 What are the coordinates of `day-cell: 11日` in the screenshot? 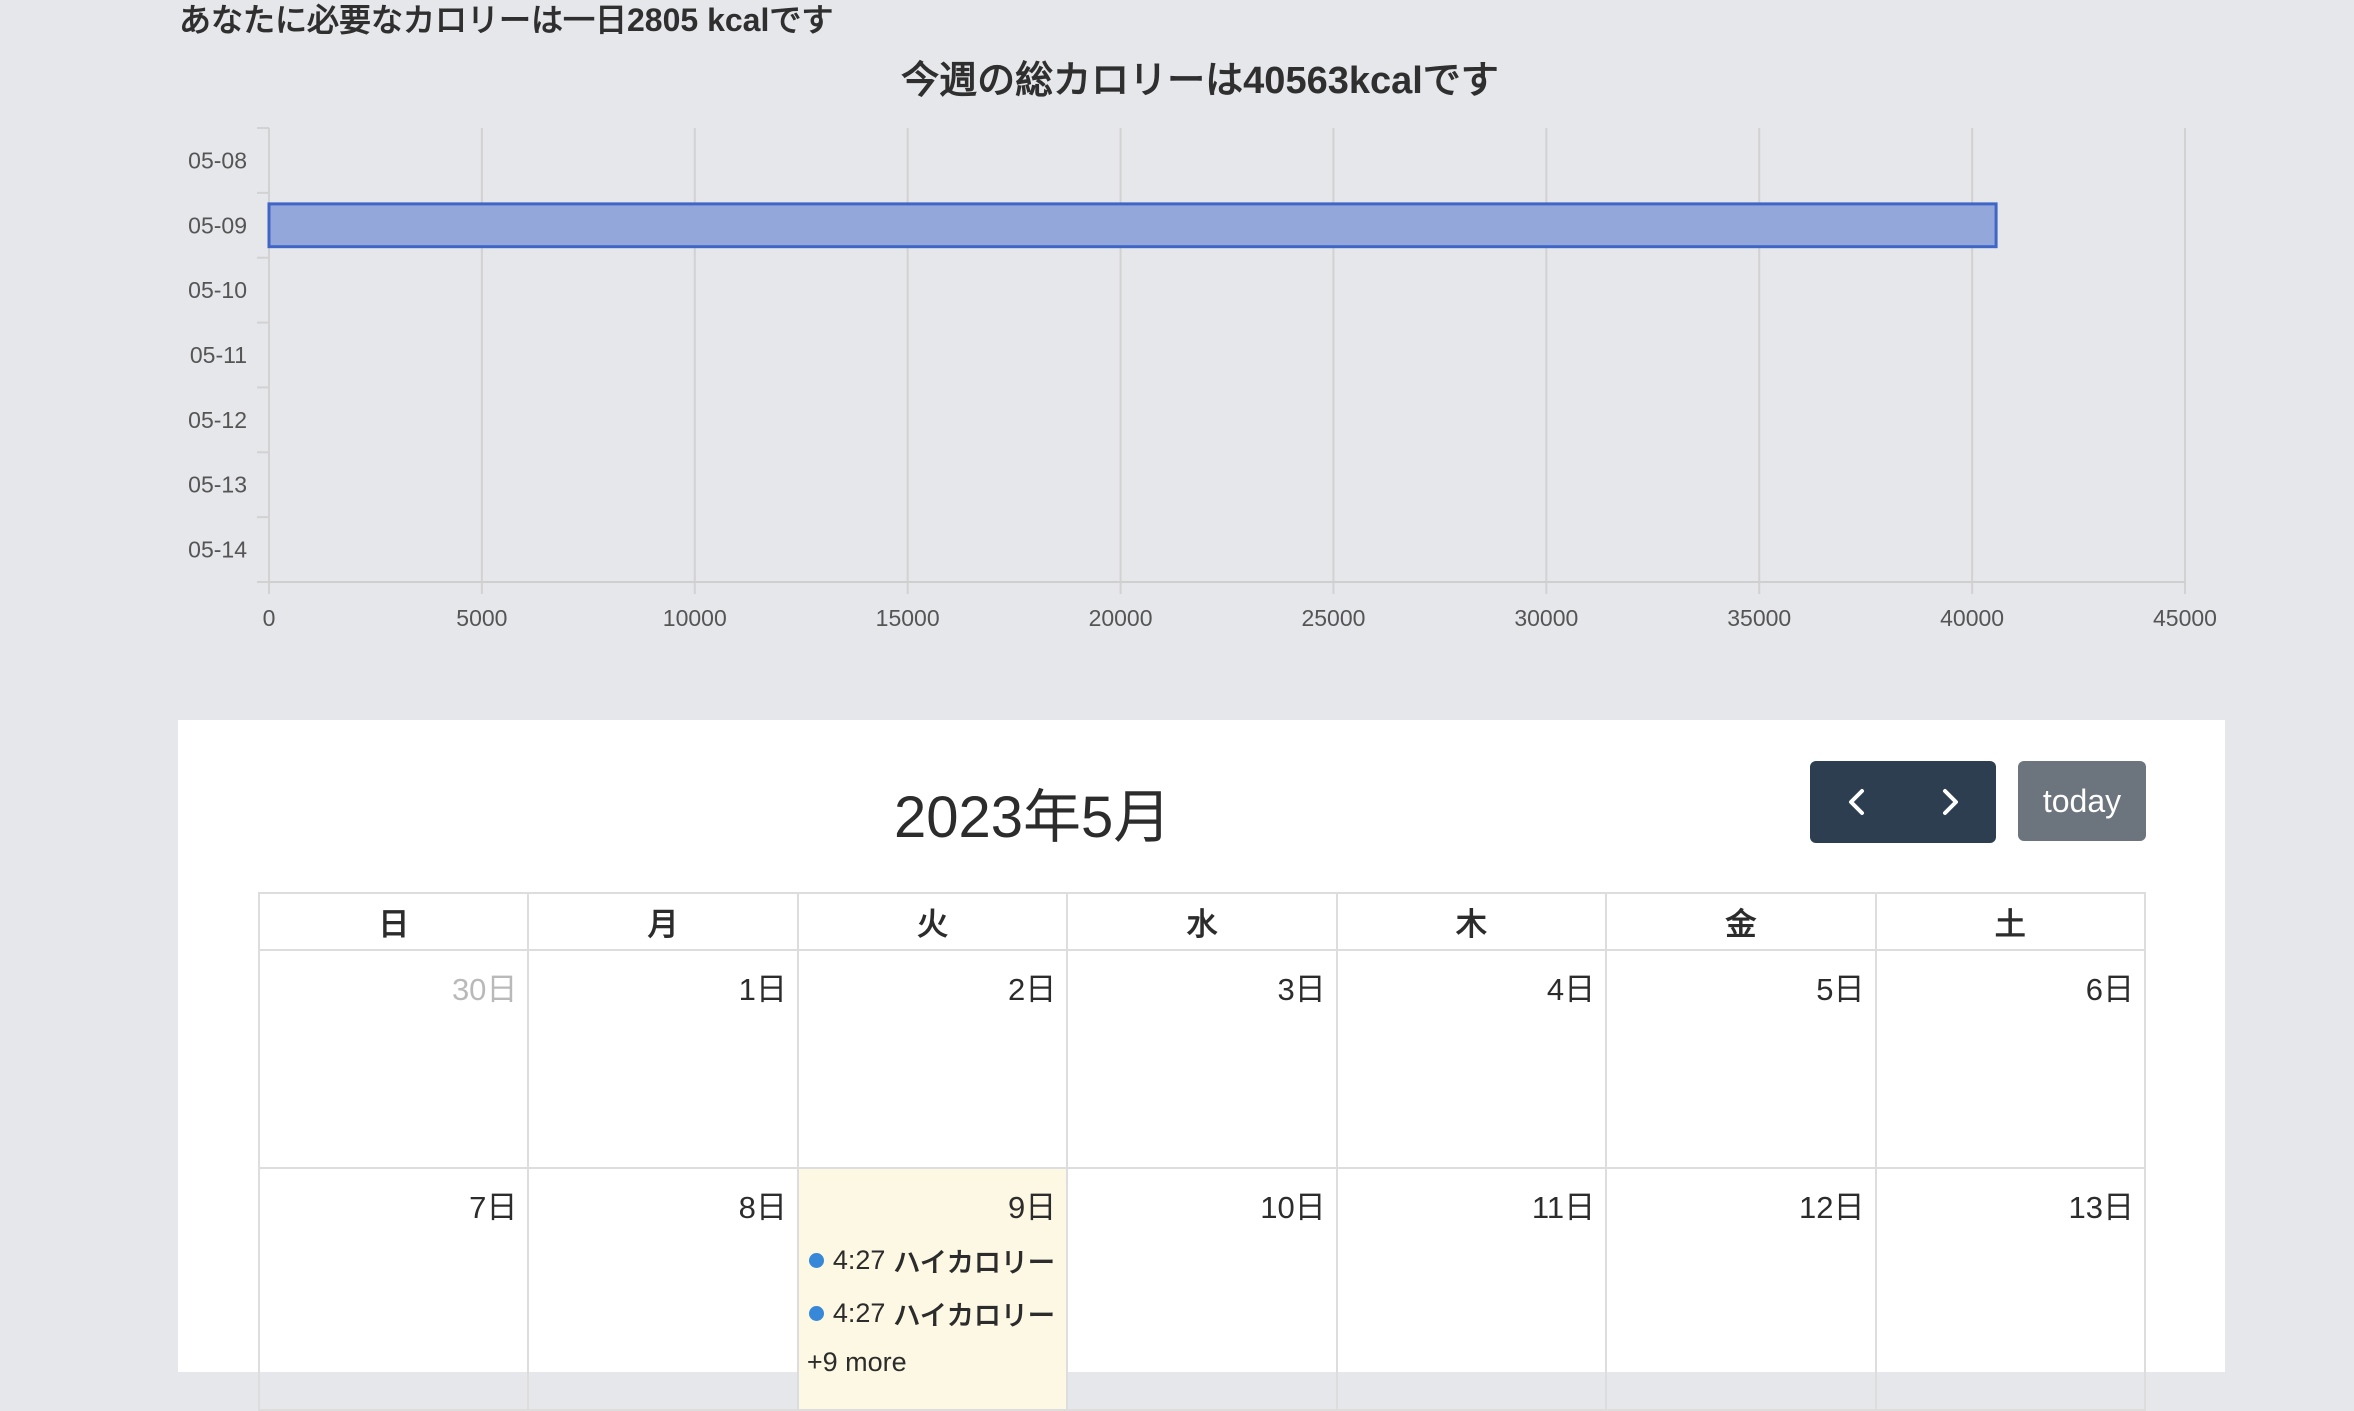 It's located at (1471, 1289).